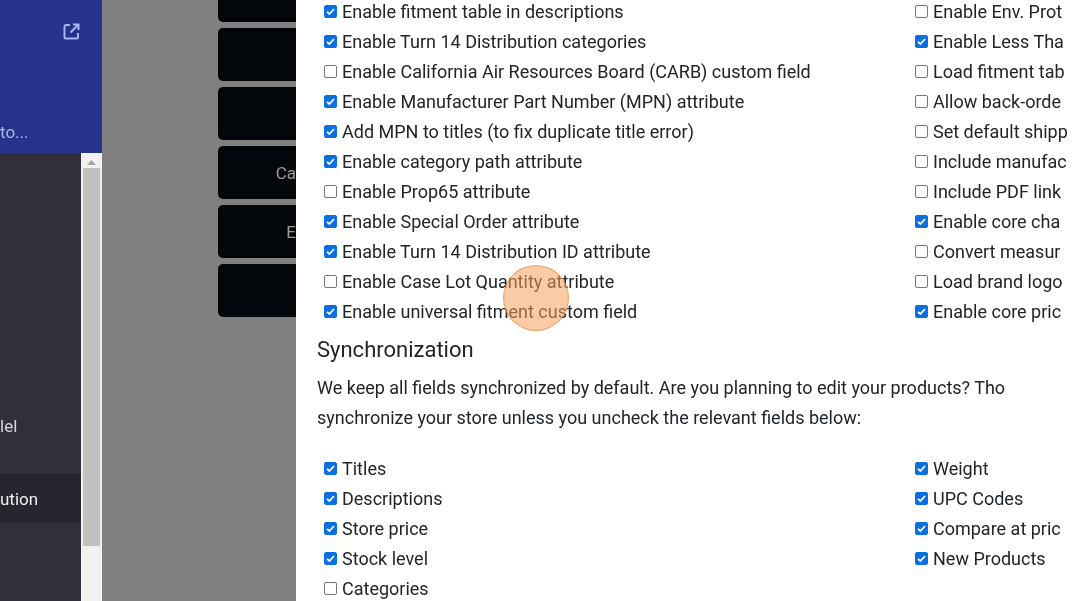  Describe the element at coordinates (997, 251) in the screenshot. I see `checkbox-label: Convert measur` at that location.